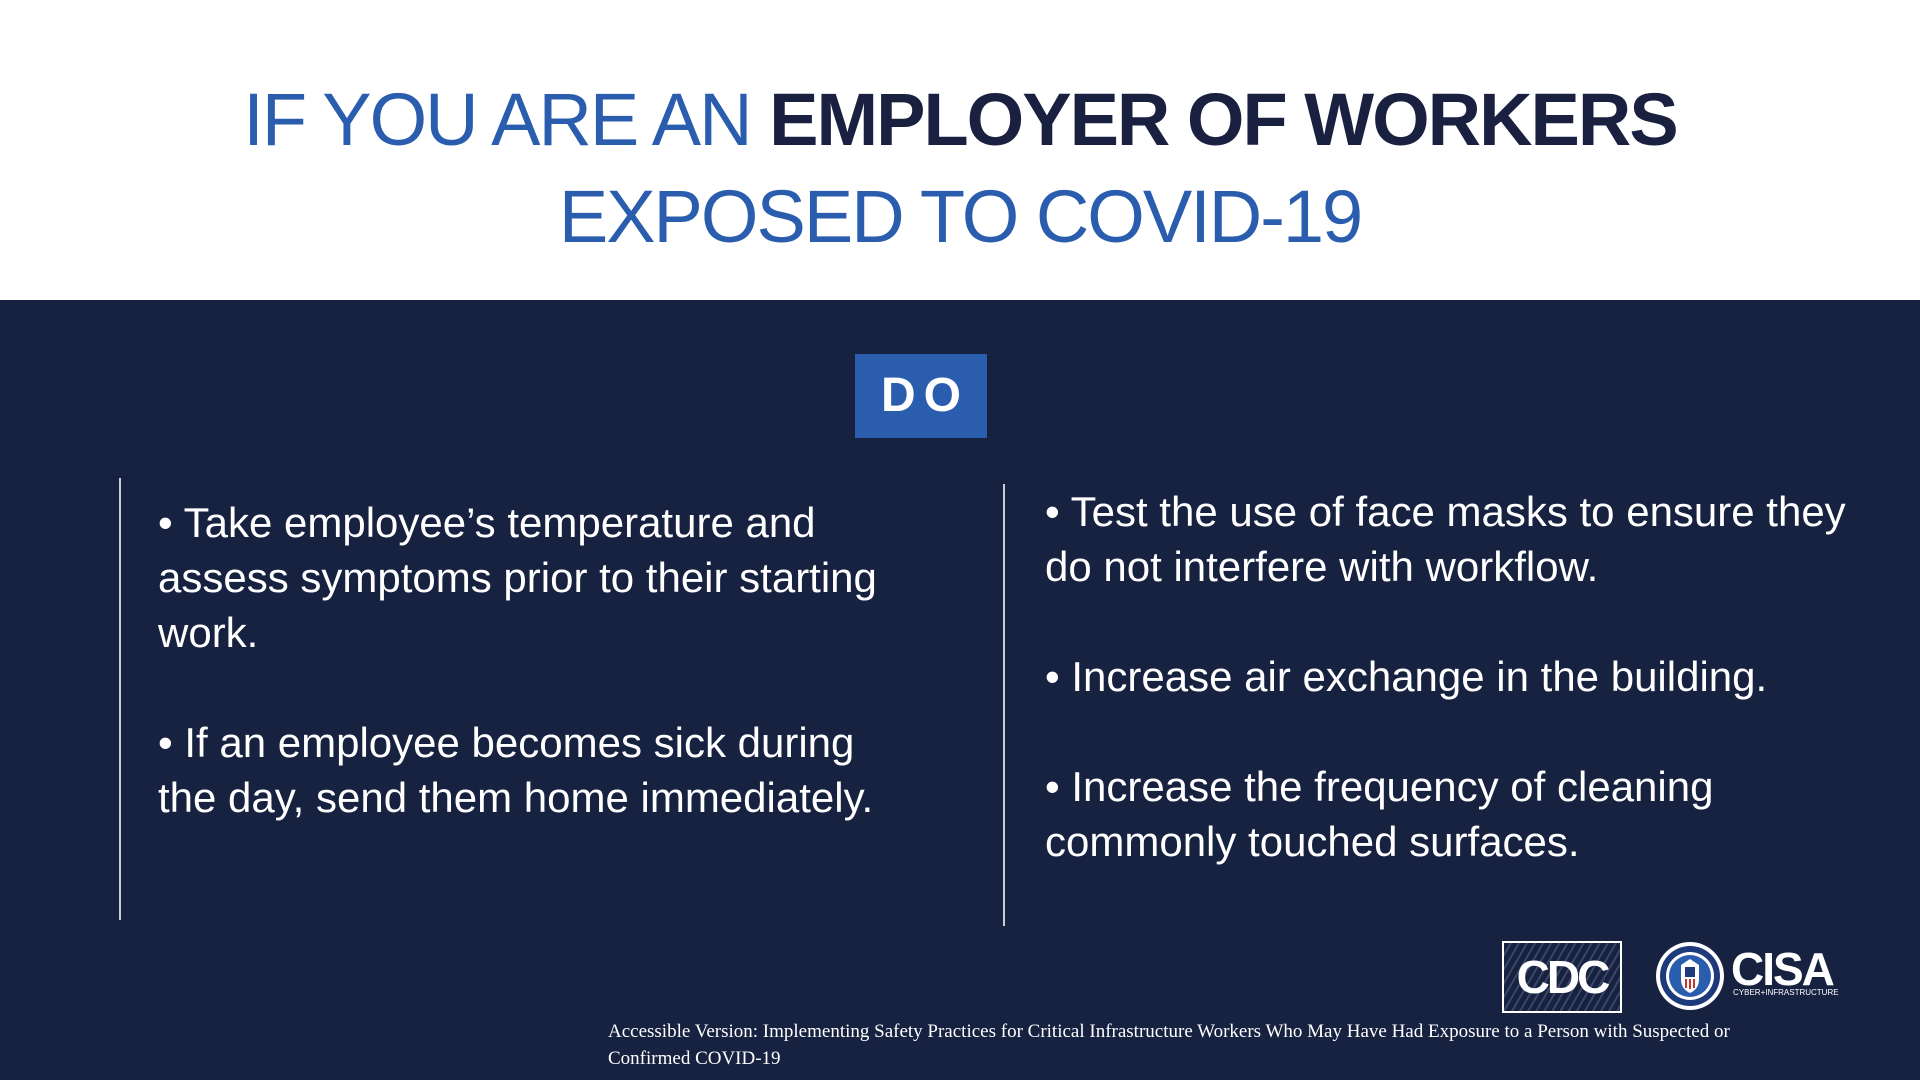 The image size is (1920, 1080). I want to click on cisa-logo-subtitle: CYBER+INFRASTRUCTURE, so click(1786, 992).